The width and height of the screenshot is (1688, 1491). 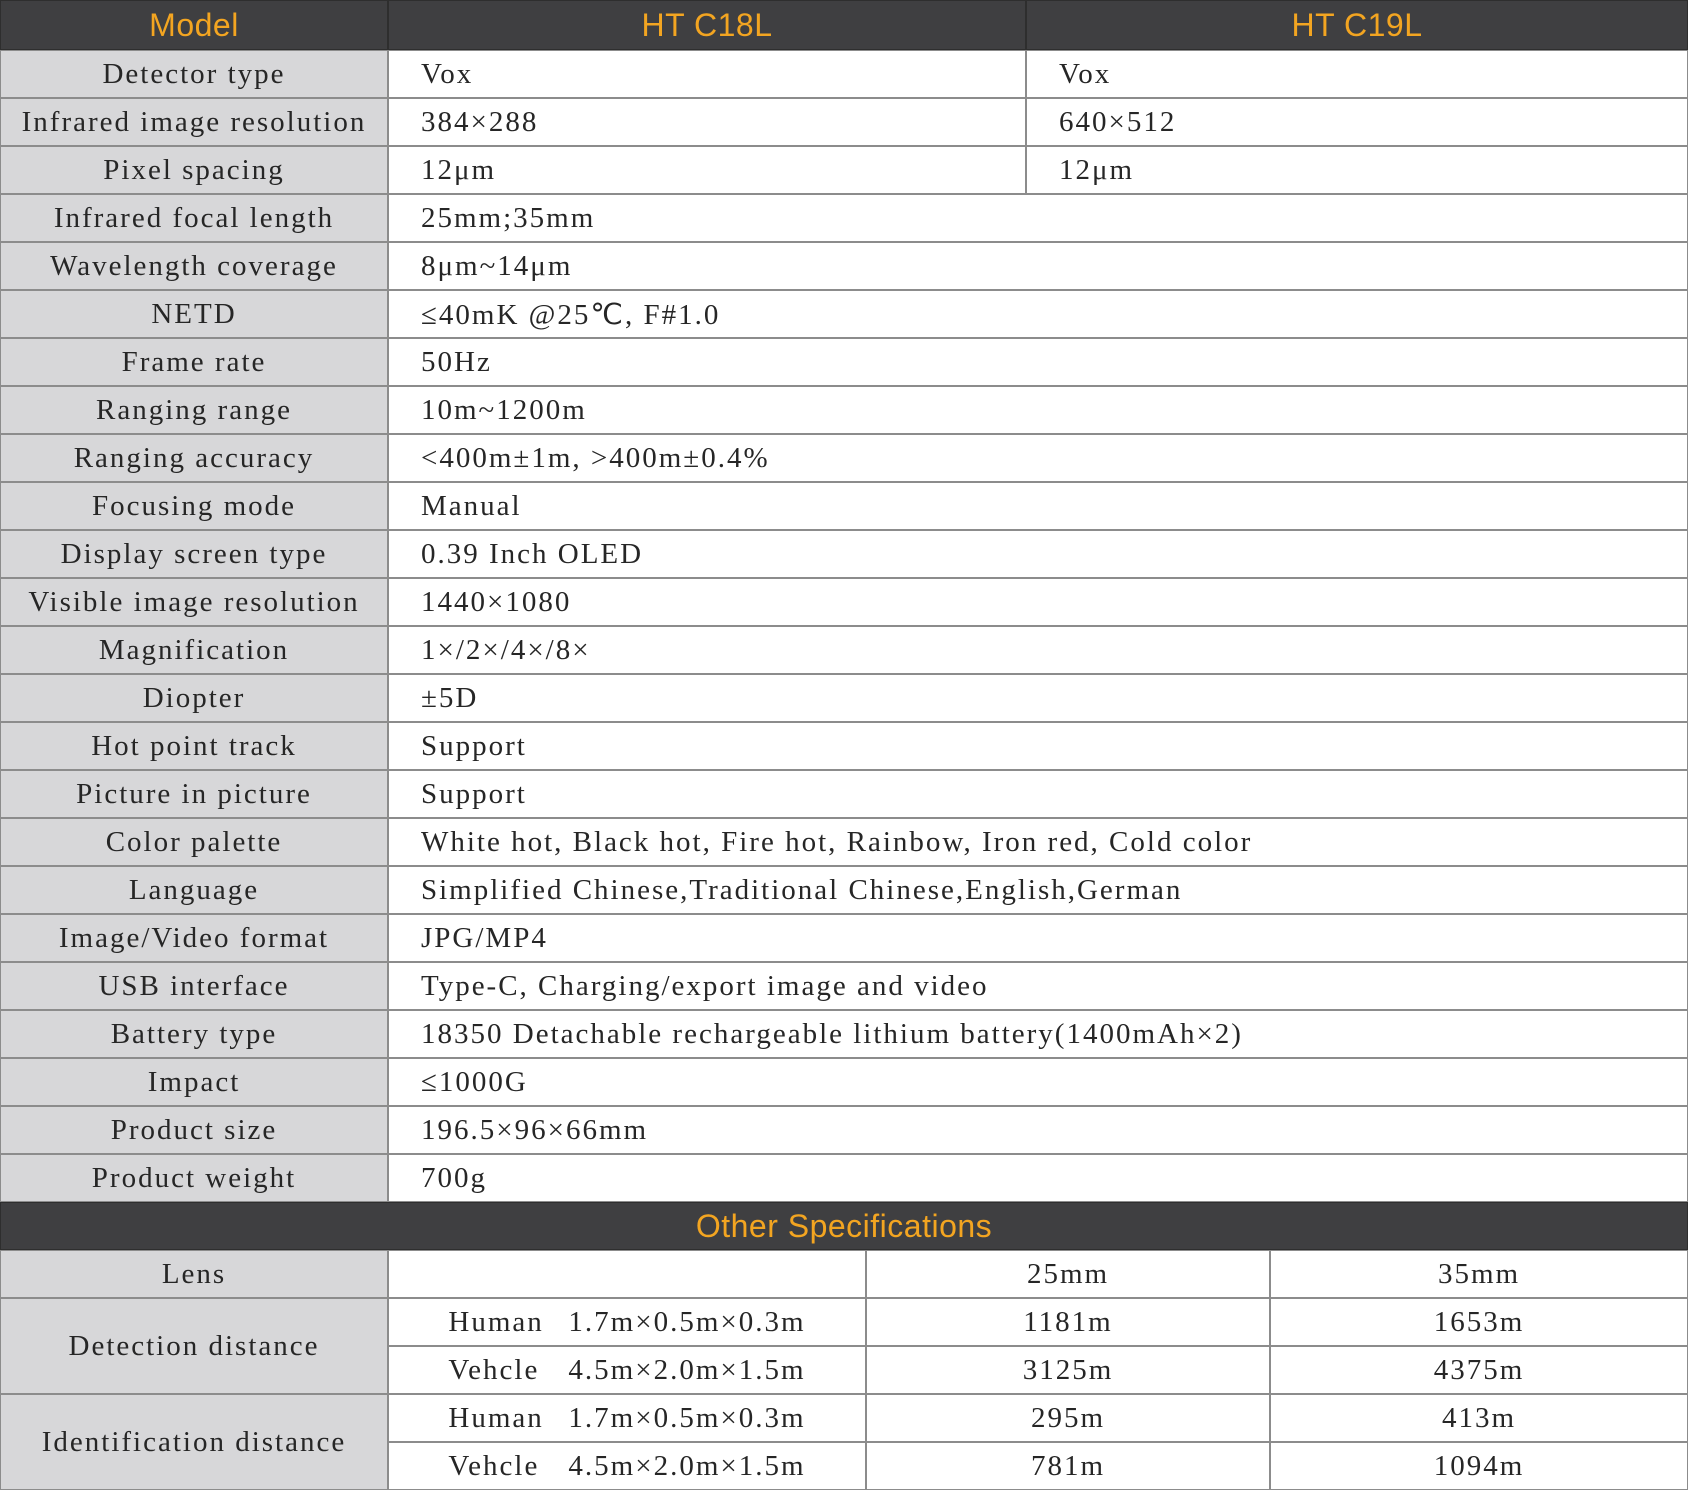 I want to click on spec-value-c18l: 384×288, so click(x=707, y=122).